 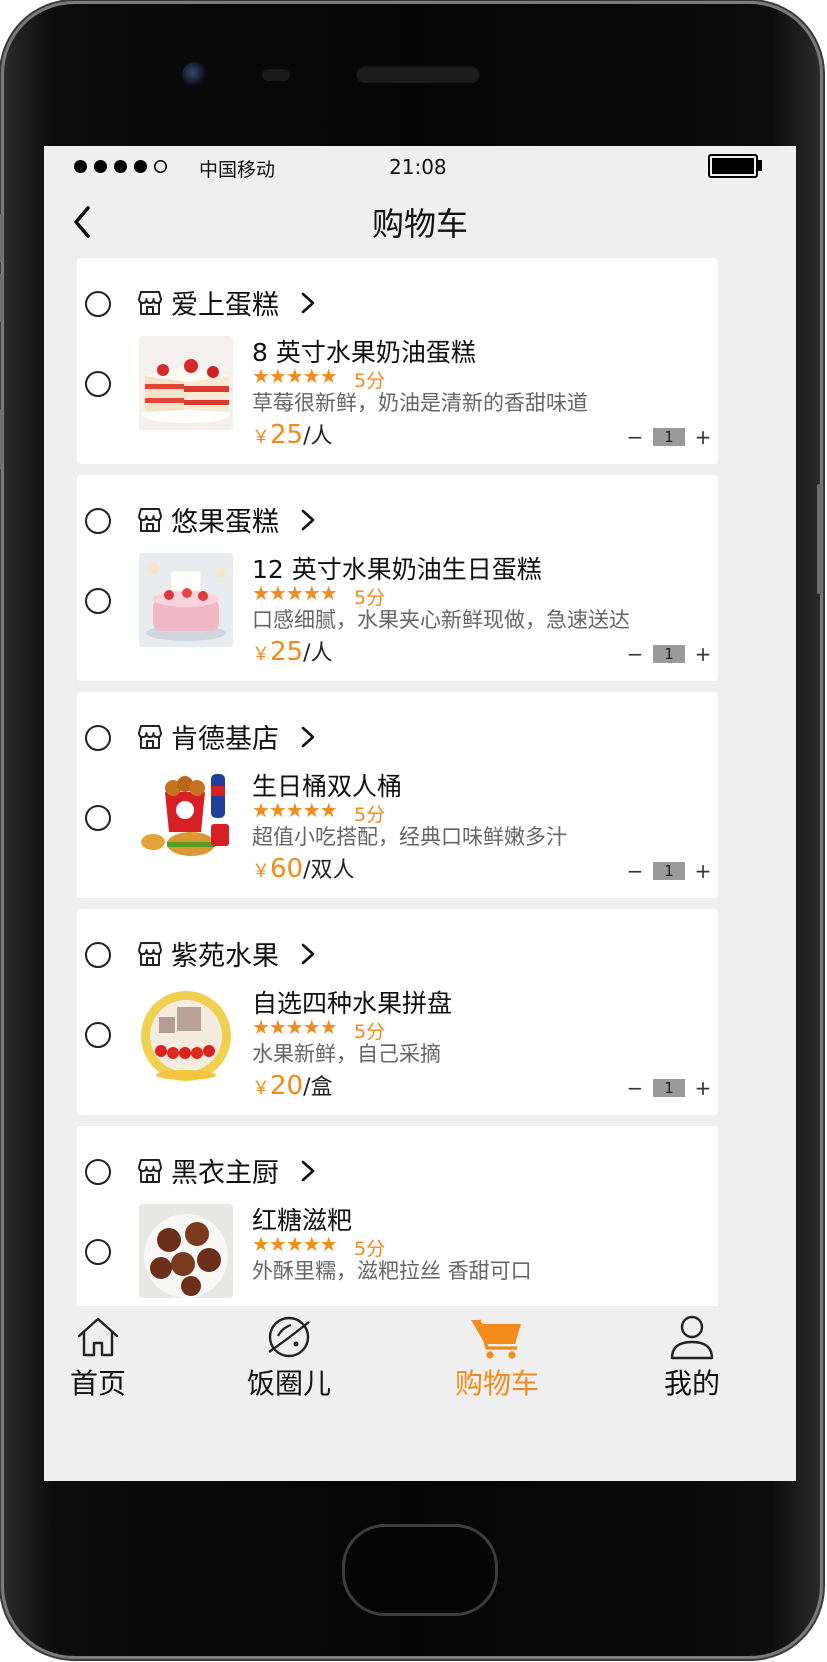 What do you see at coordinates (1, 298) in the screenshot?
I see `volume-down-button` at bounding box center [1, 298].